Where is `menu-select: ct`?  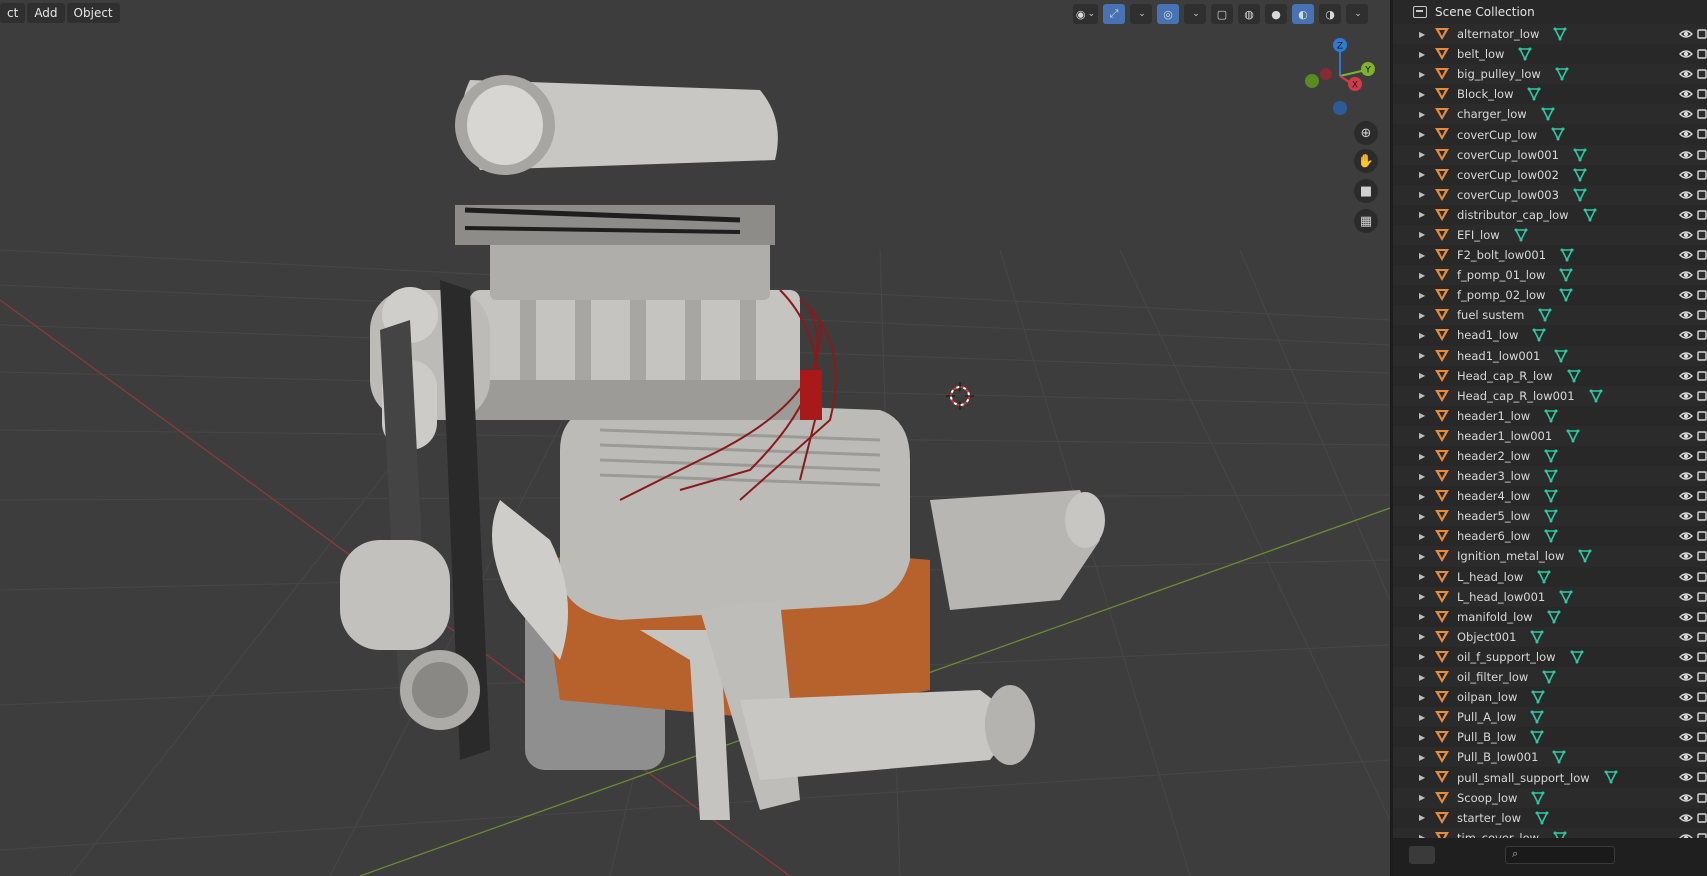 menu-select: ct is located at coordinates (13, 13).